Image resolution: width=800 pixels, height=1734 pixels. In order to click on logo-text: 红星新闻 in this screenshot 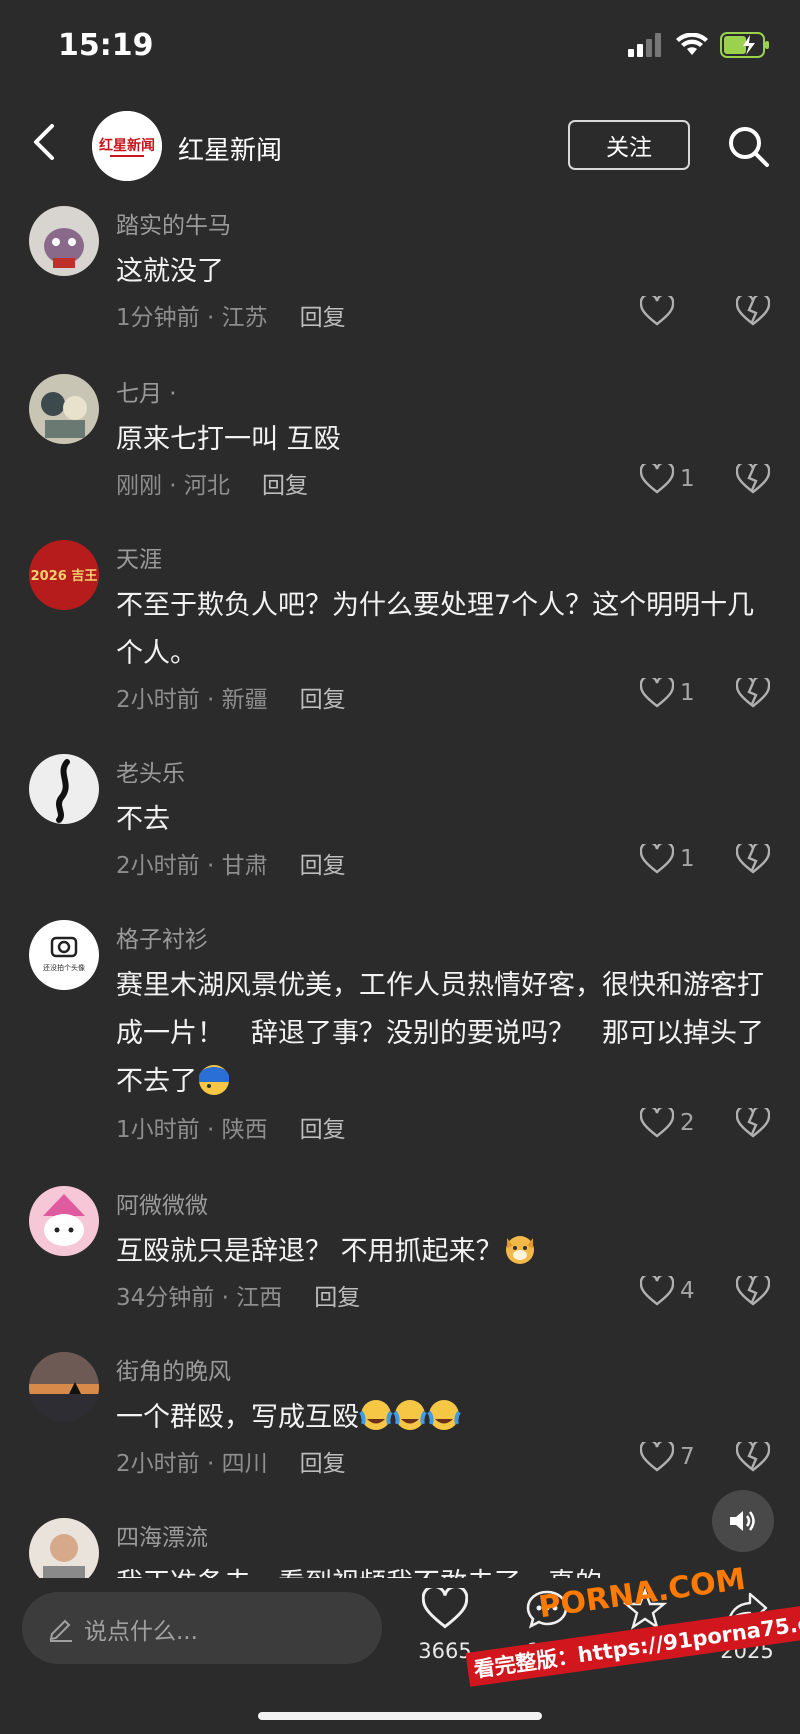, I will do `click(127, 145)`.